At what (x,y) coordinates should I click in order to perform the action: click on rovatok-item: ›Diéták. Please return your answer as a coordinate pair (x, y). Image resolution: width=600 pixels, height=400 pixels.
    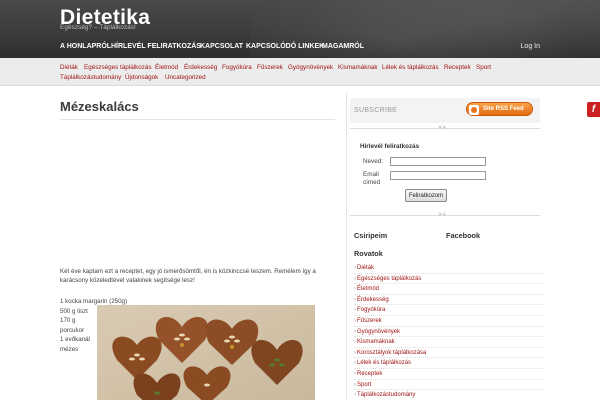
    Looking at the image, I should click on (449, 268).